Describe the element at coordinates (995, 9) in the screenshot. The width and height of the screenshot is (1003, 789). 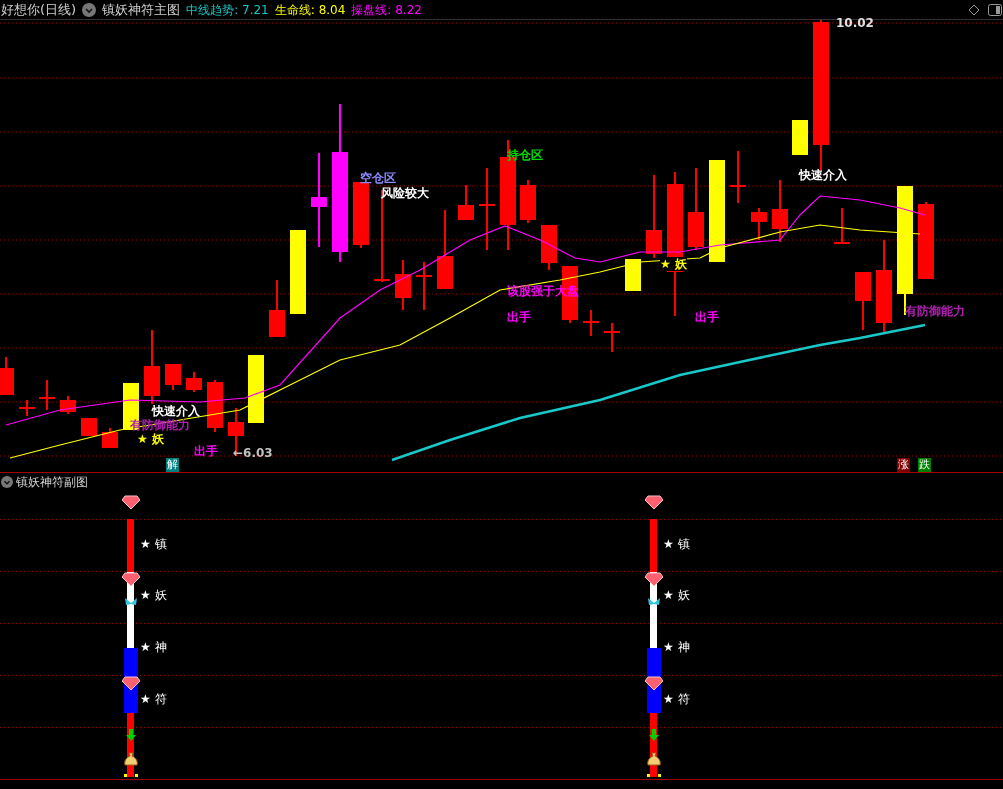
I see `panel-icon` at that location.